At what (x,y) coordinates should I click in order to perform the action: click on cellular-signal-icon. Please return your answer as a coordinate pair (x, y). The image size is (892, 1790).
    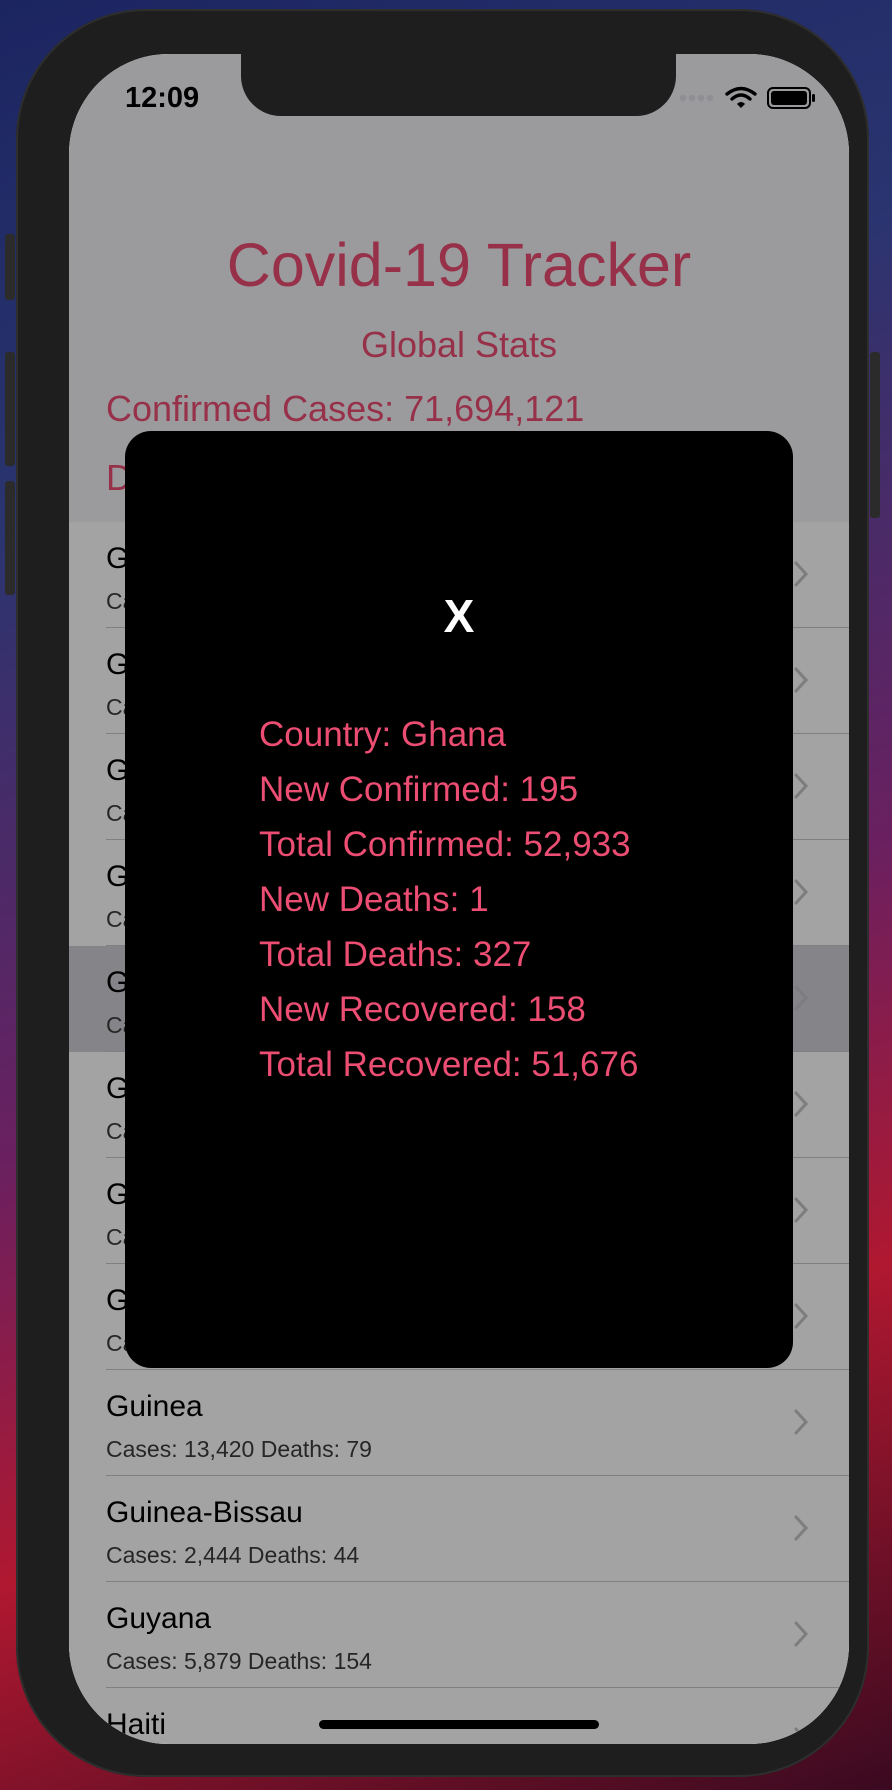
    Looking at the image, I should click on (696, 98).